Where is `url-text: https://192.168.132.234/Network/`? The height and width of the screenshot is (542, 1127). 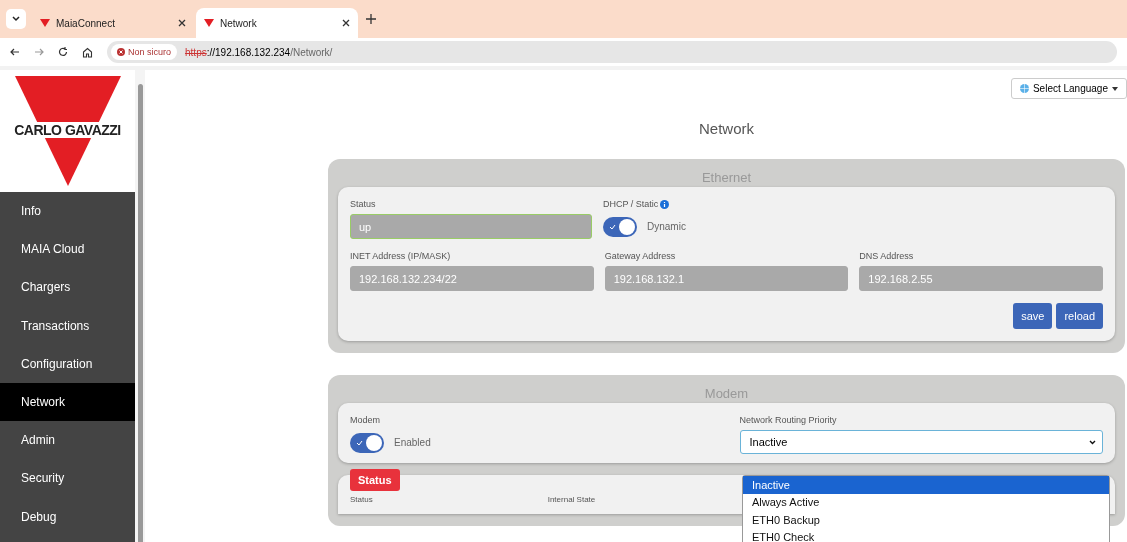 url-text: https://192.168.132.234/Network/ is located at coordinates (259, 52).